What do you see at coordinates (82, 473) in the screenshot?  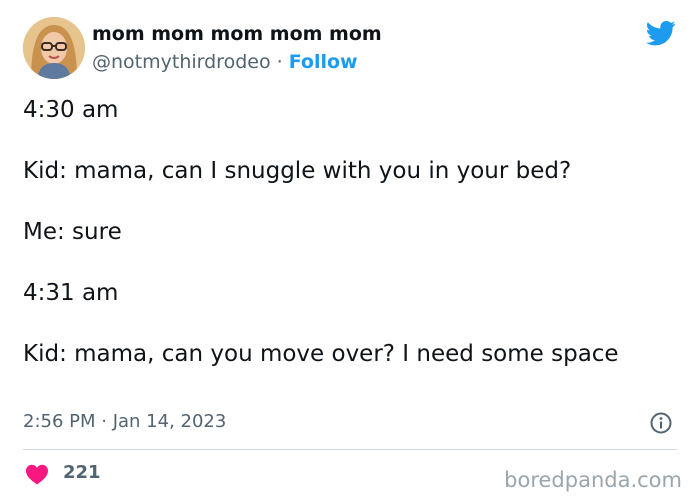 I see `like-count: 221` at bounding box center [82, 473].